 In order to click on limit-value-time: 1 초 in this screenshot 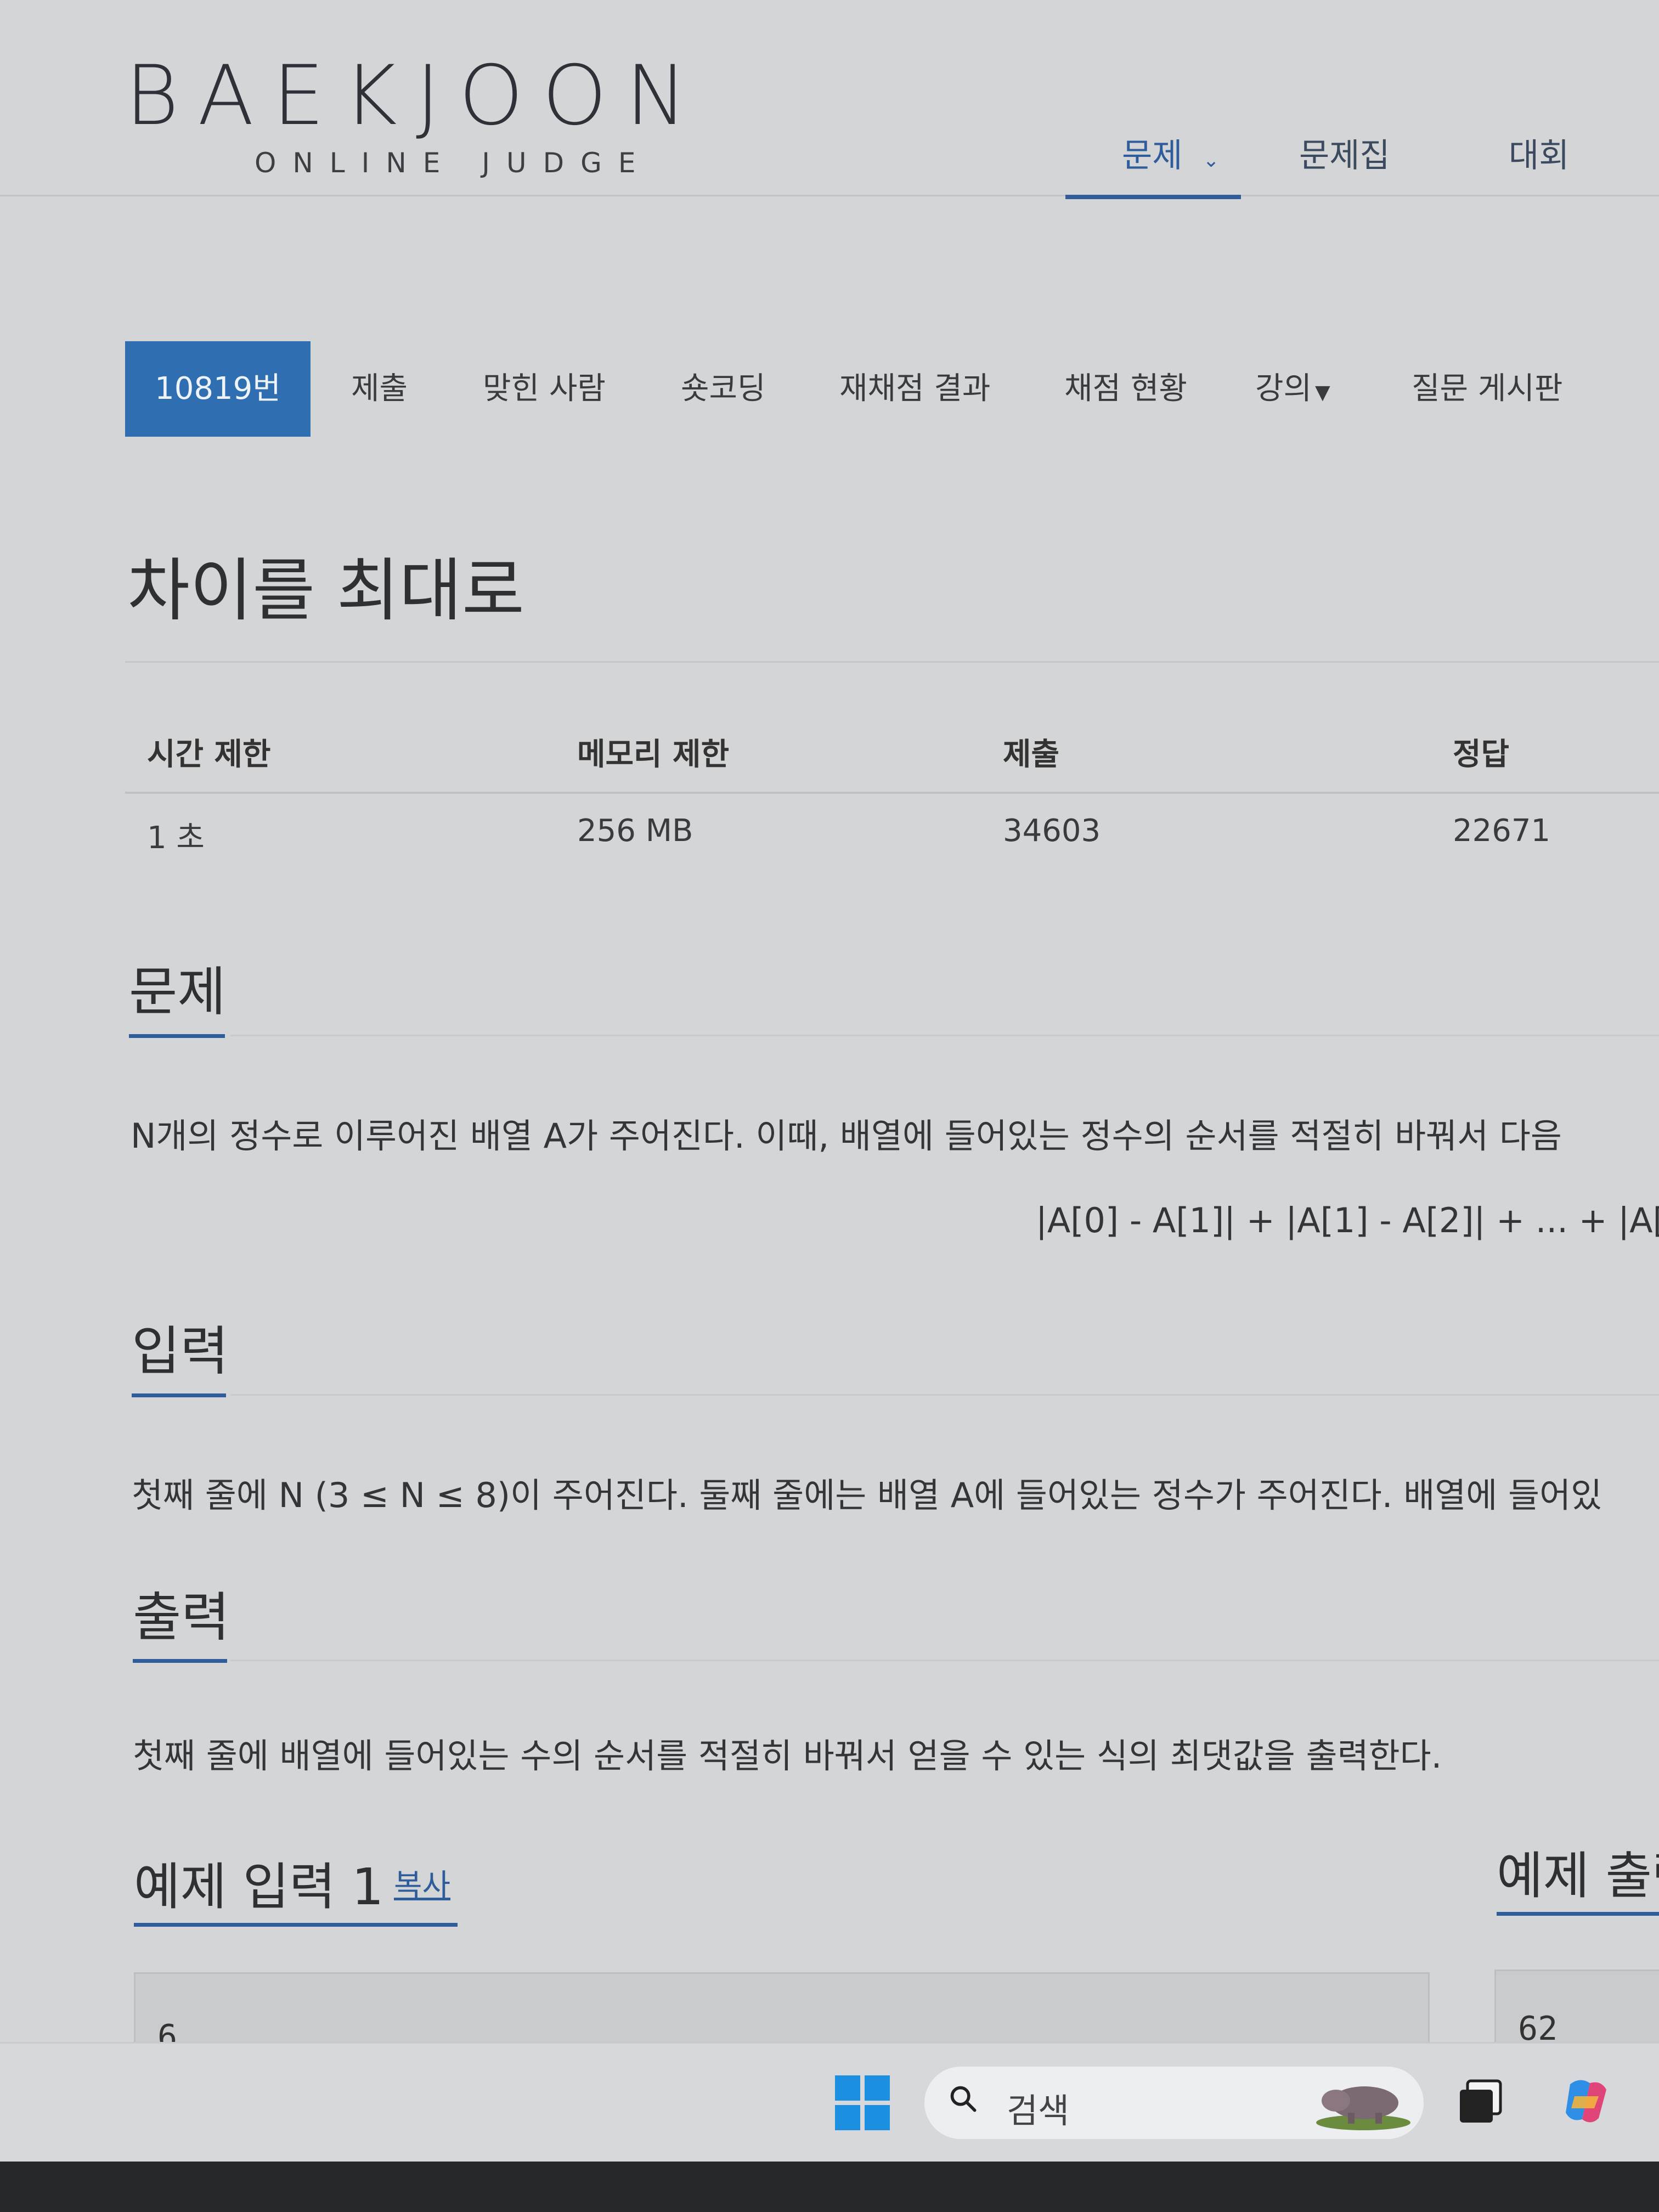, I will do `click(176, 838)`.